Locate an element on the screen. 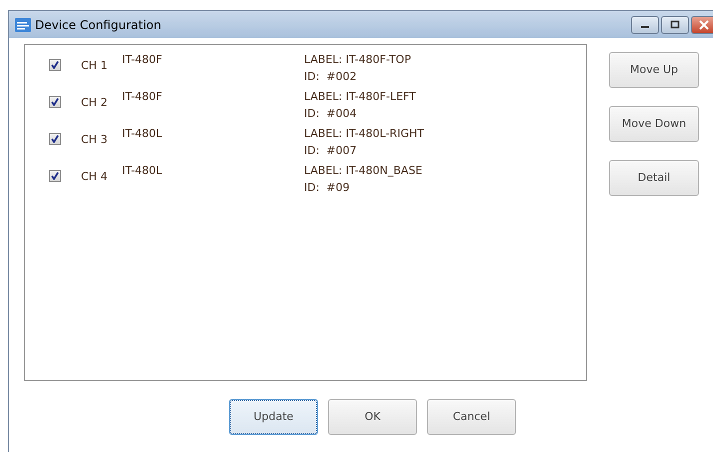 The width and height of the screenshot is (713, 452). device-id: ID: #09 is located at coordinates (327, 188).